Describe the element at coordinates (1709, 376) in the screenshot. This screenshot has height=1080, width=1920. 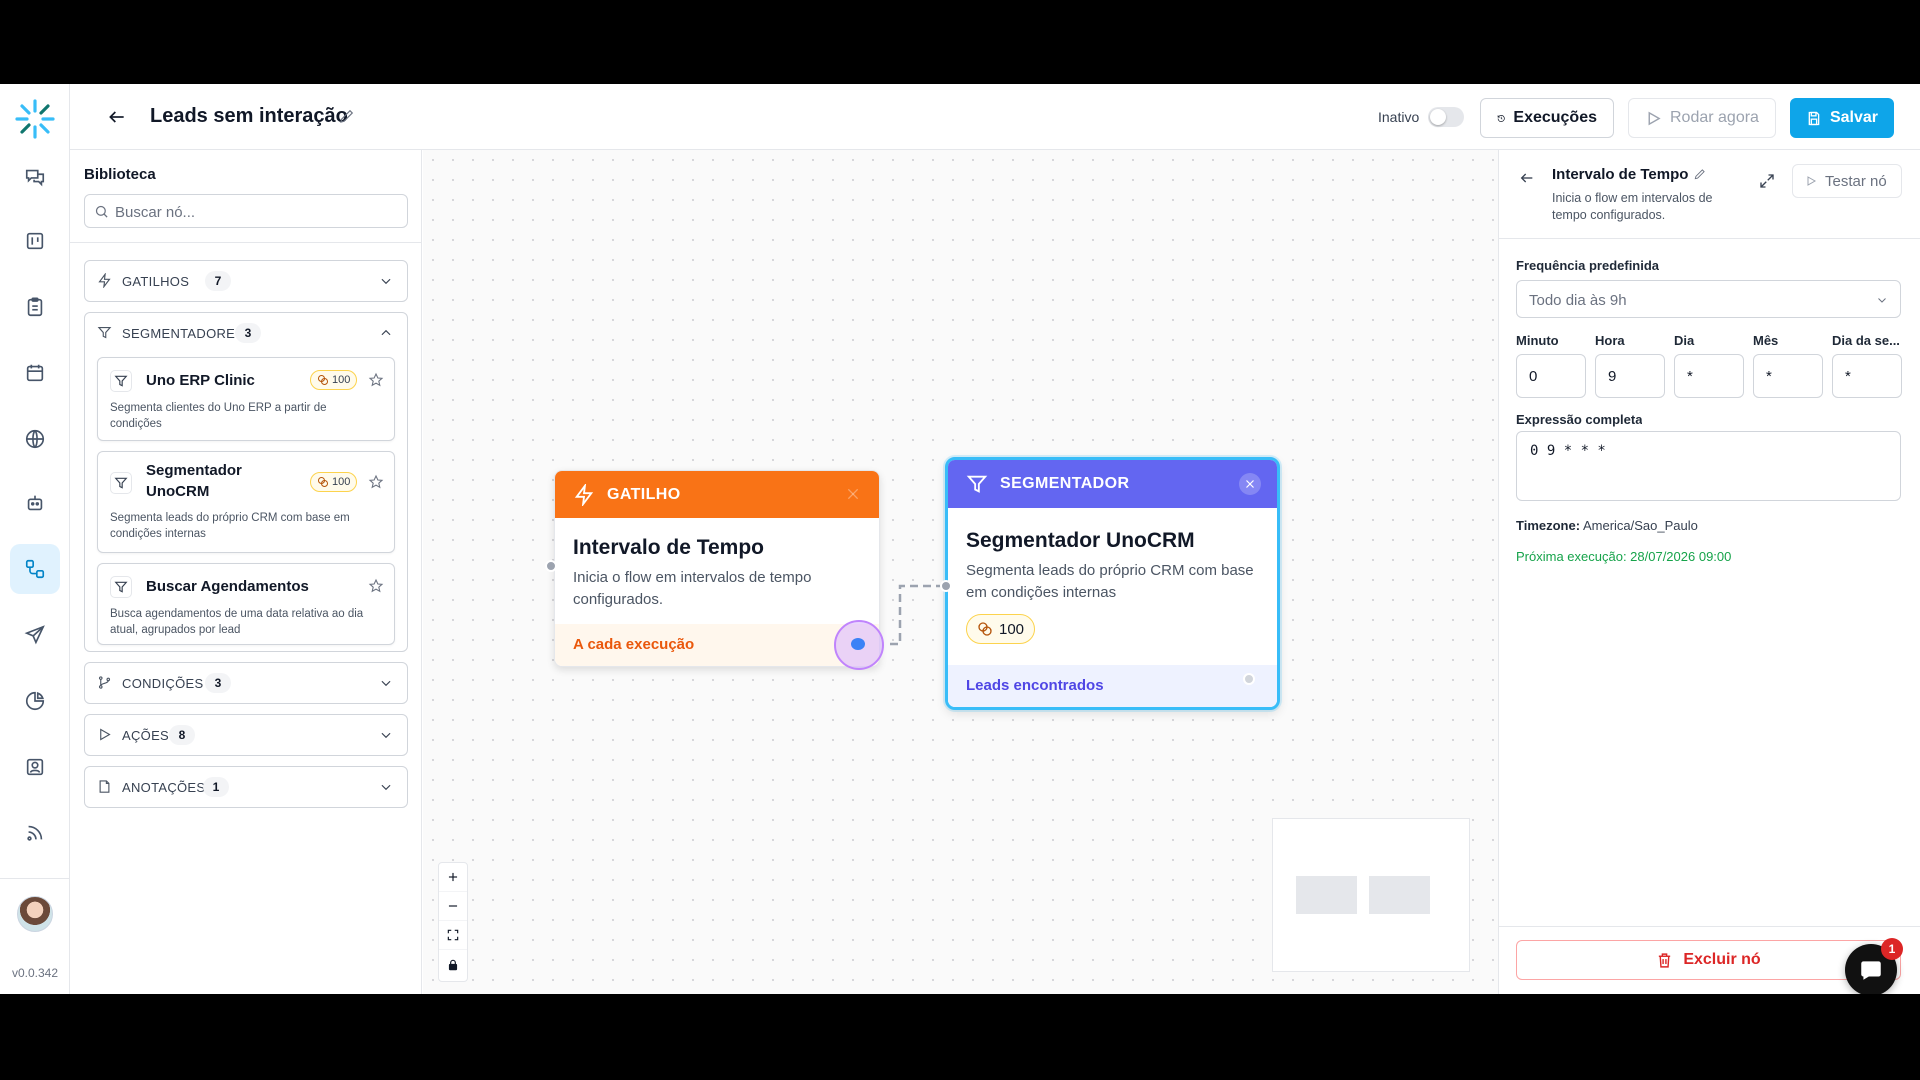
I see `cron-day-input: *` at that location.